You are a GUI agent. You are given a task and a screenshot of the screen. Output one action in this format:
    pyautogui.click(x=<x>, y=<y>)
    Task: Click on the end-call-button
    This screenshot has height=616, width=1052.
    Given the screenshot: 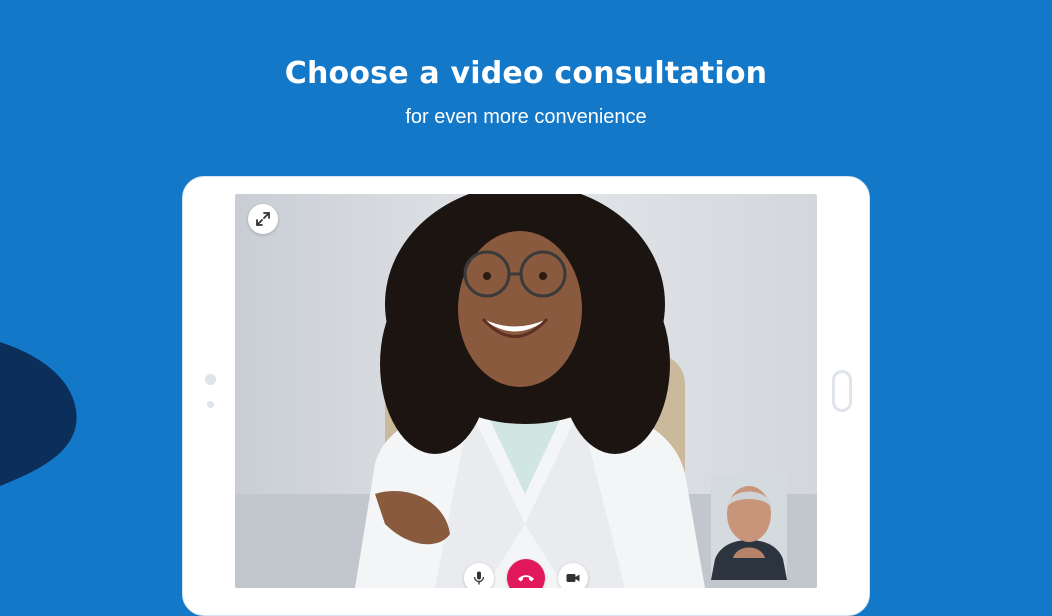 What is the action you would take?
    pyautogui.click(x=526, y=573)
    